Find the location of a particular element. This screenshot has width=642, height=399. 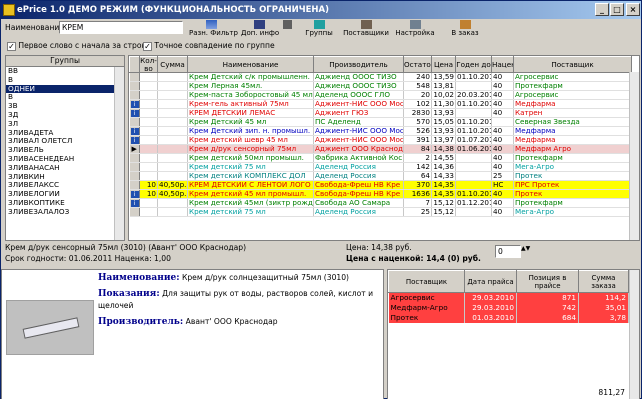

arrow-button is located at coordinates (287, 29).